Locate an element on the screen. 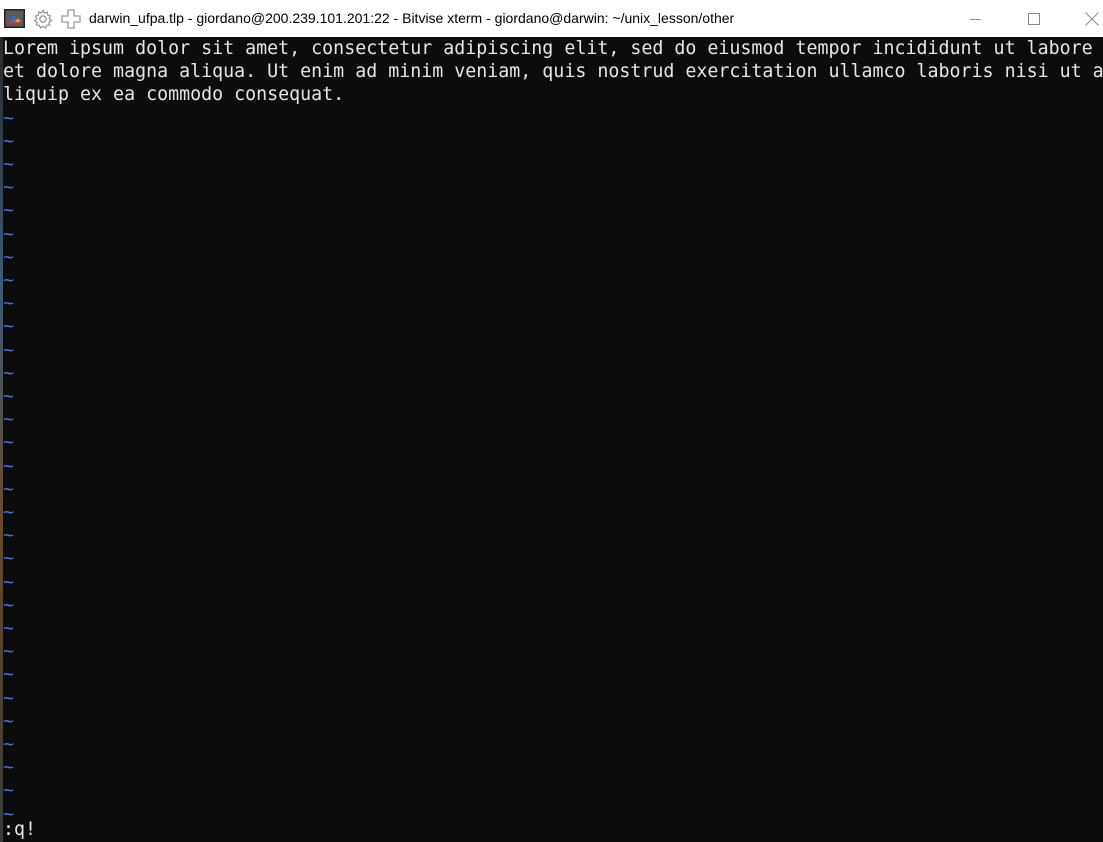 The width and height of the screenshot is (1103, 842). maximize-button is located at coordinates (1034, 18).